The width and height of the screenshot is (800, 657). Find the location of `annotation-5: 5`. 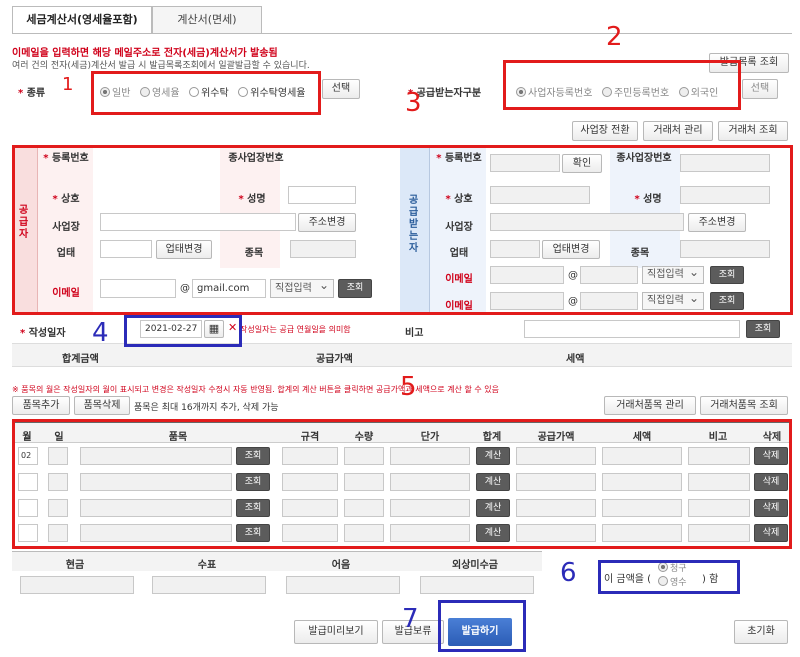

annotation-5: 5 is located at coordinates (408, 387).